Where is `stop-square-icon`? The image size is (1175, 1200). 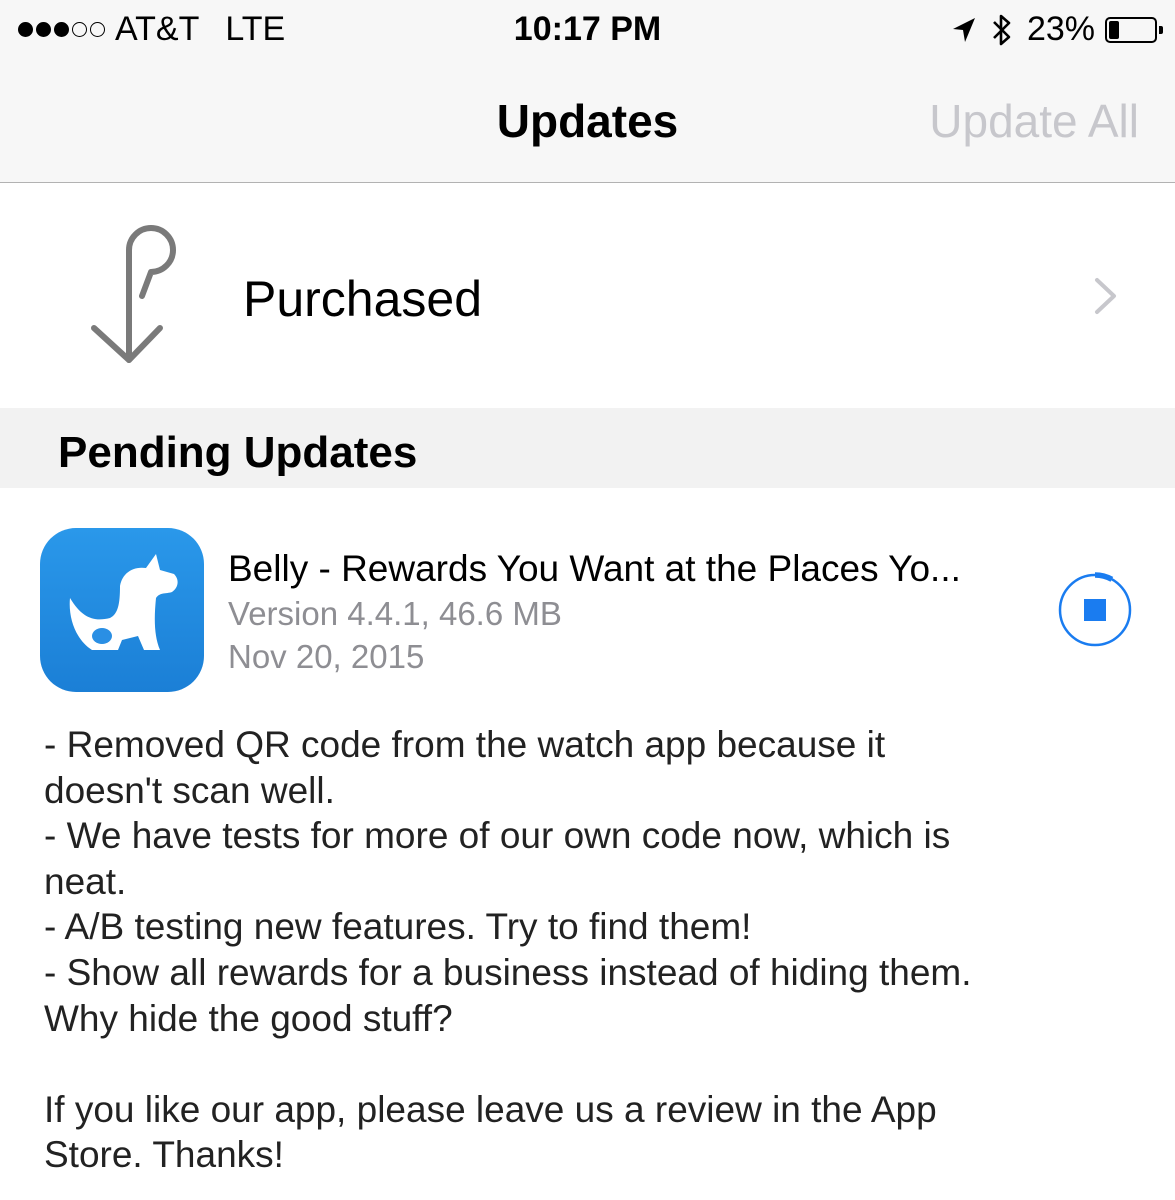 stop-square-icon is located at coordinates (1095, 610).